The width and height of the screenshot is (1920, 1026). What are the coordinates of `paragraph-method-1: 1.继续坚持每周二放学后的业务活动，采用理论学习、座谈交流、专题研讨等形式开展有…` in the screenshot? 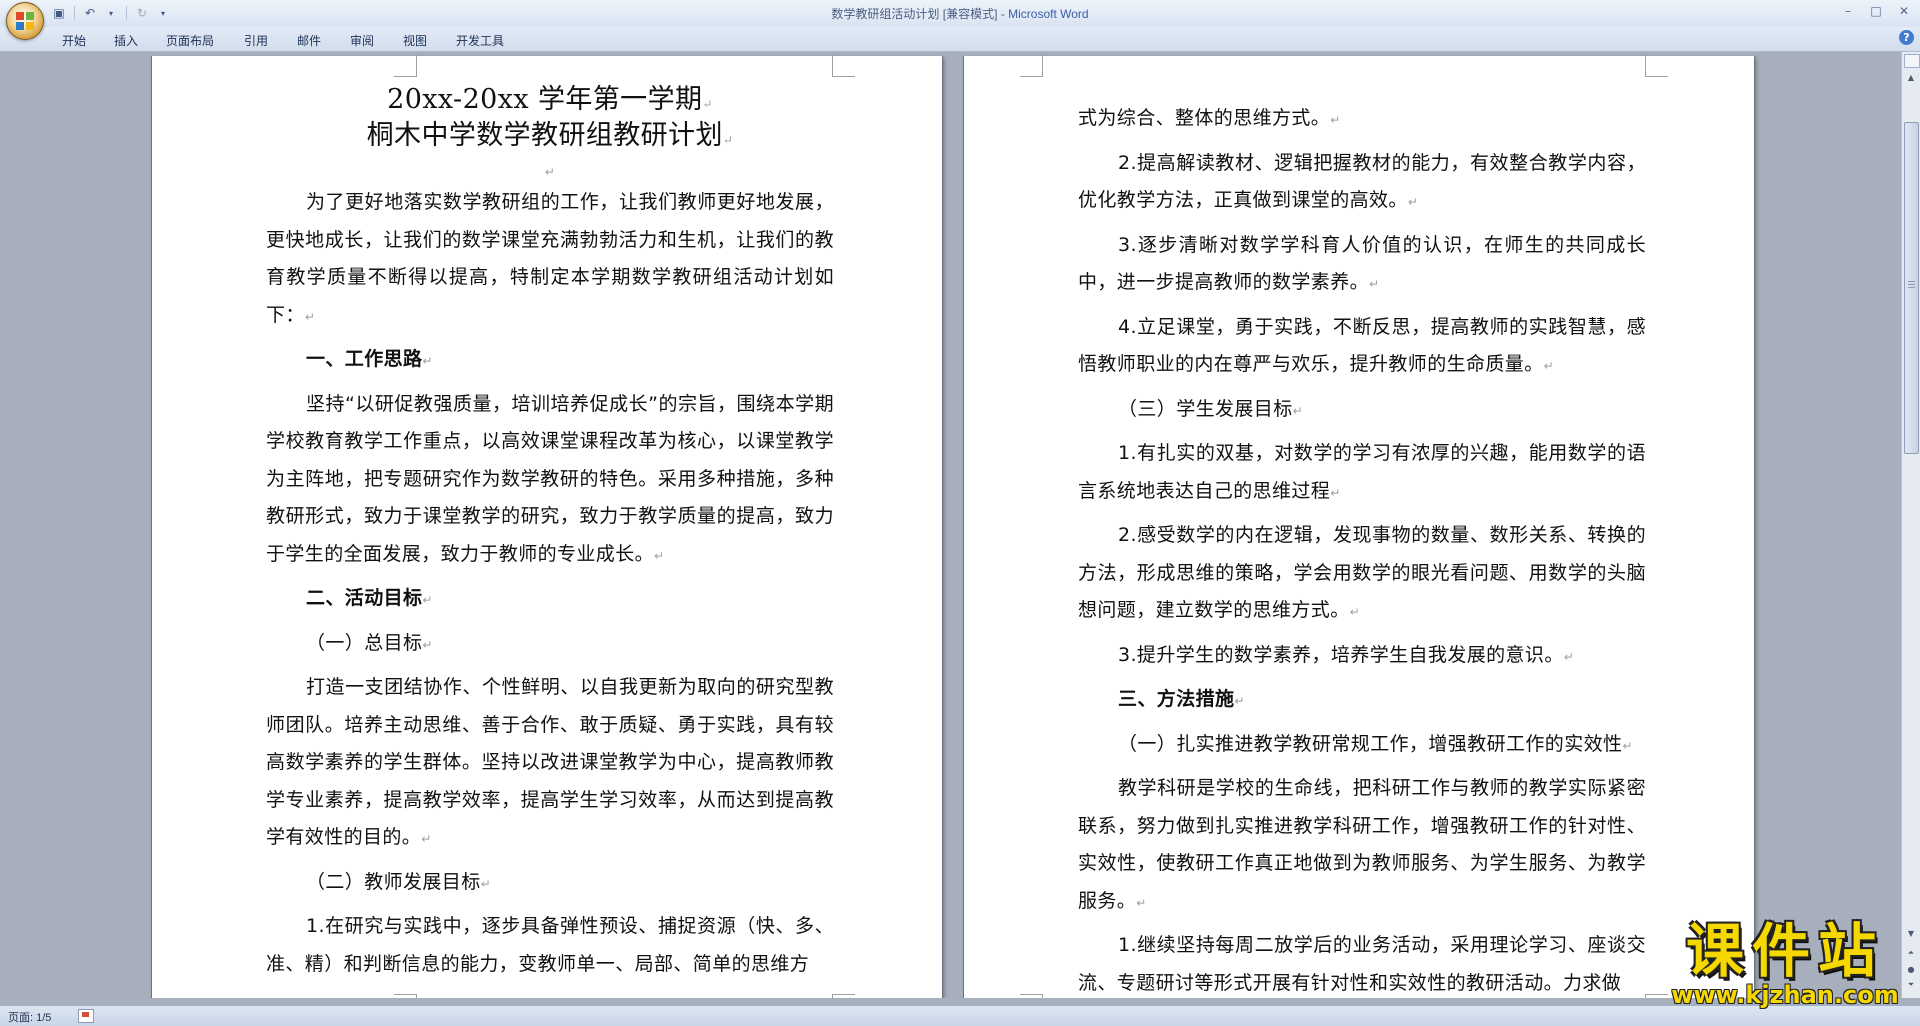 It's located at (1362, 964).